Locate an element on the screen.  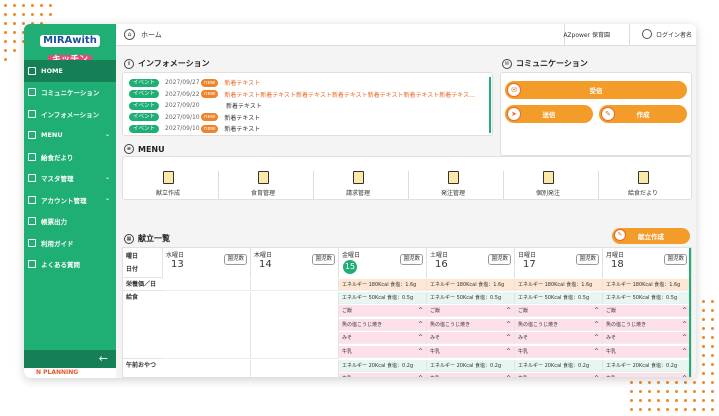
new-badge: new is located at coordinates (210, 117).